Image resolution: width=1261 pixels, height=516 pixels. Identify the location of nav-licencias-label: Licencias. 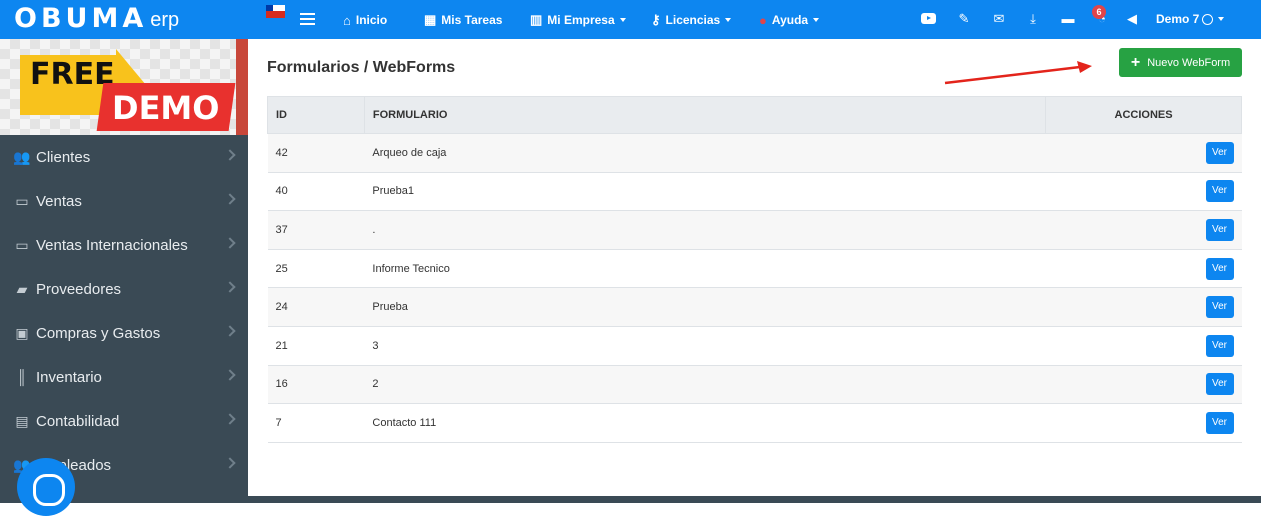
(693, 20).